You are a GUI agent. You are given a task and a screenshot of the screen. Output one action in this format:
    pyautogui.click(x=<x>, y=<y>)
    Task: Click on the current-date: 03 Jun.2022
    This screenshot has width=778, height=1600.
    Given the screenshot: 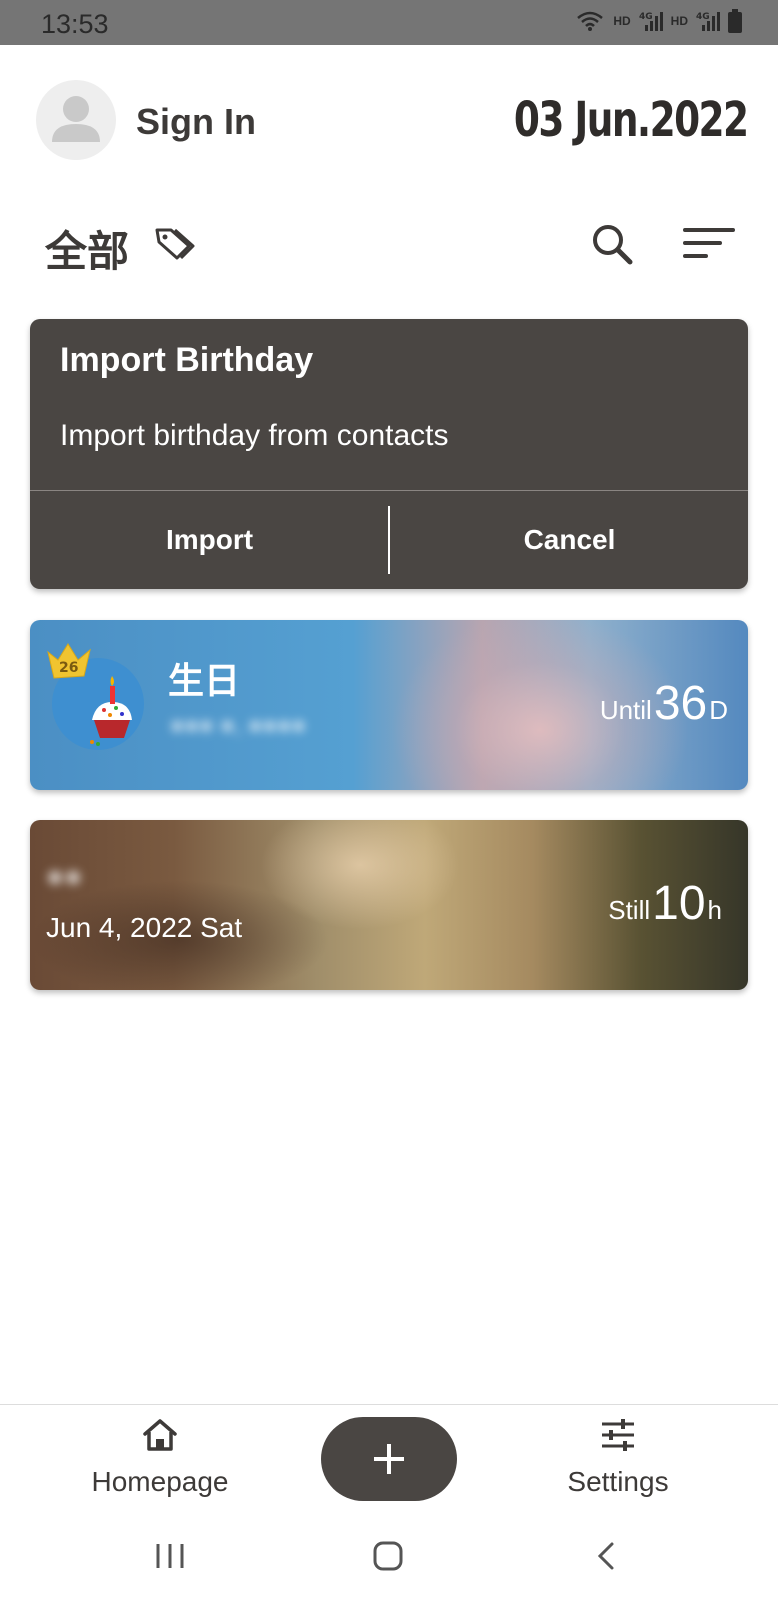 What is the action you would take?
    pyautogui.click(x=631, y=120)
    